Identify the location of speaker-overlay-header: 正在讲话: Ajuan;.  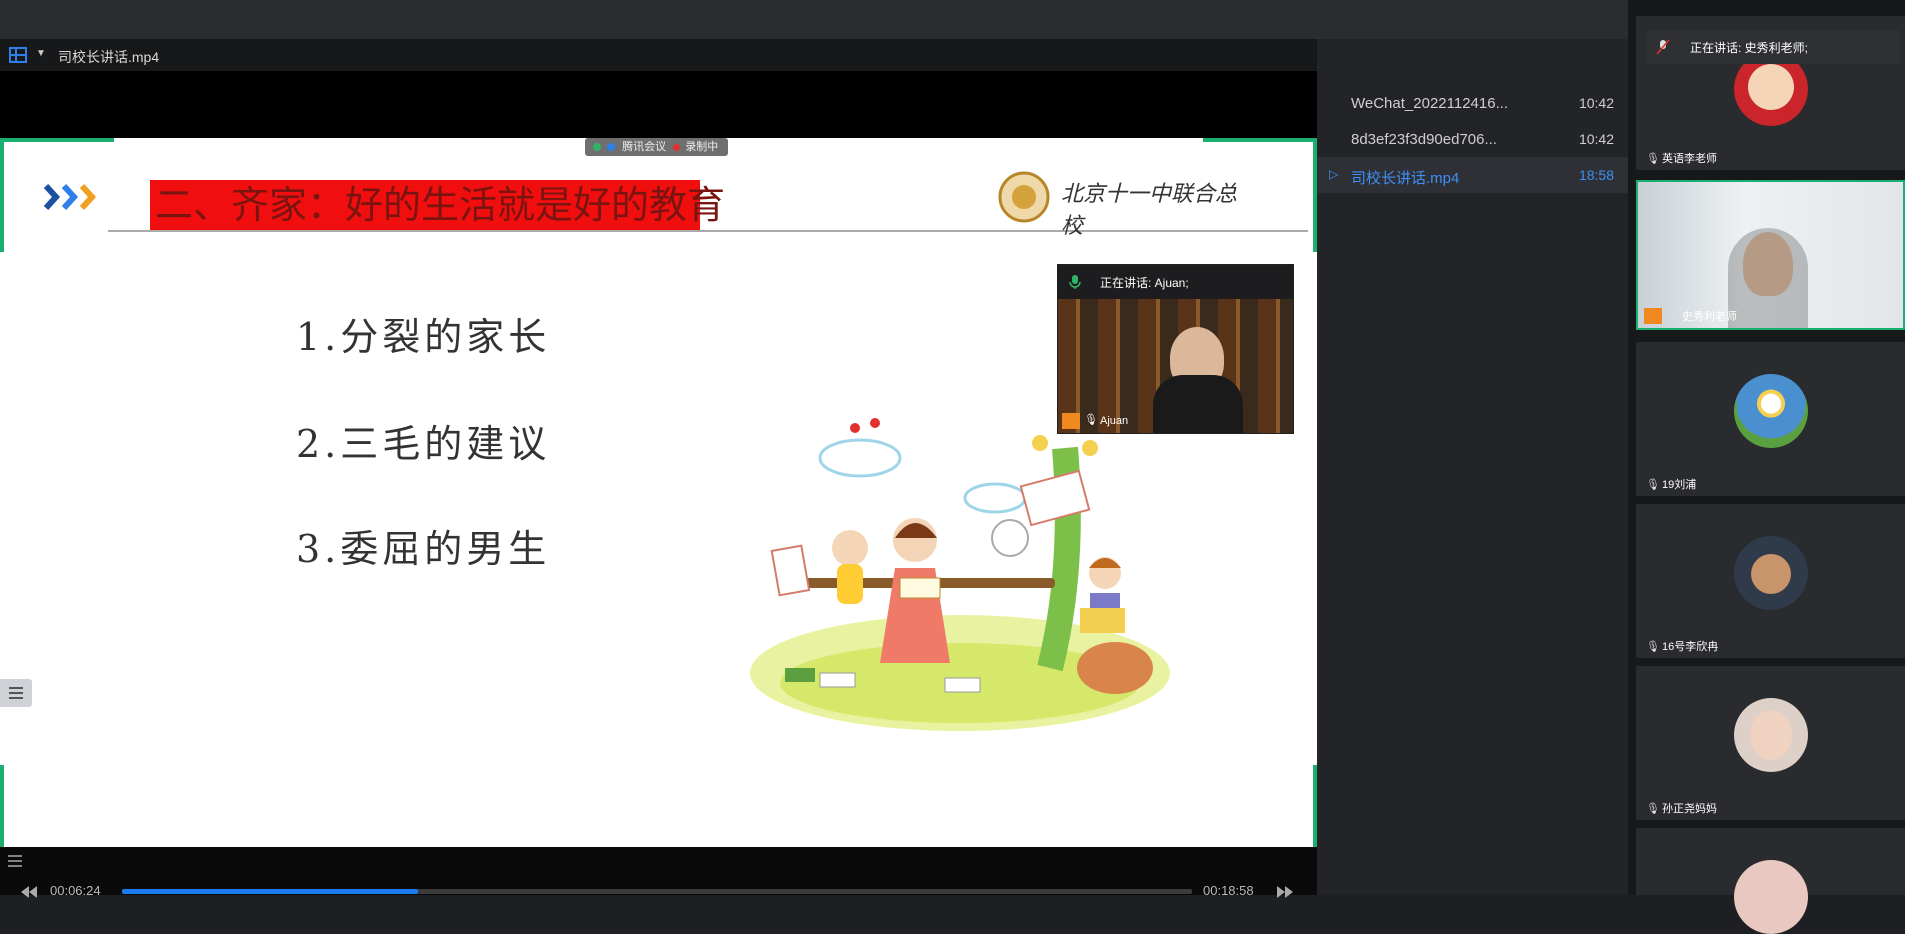
(1175, 282).